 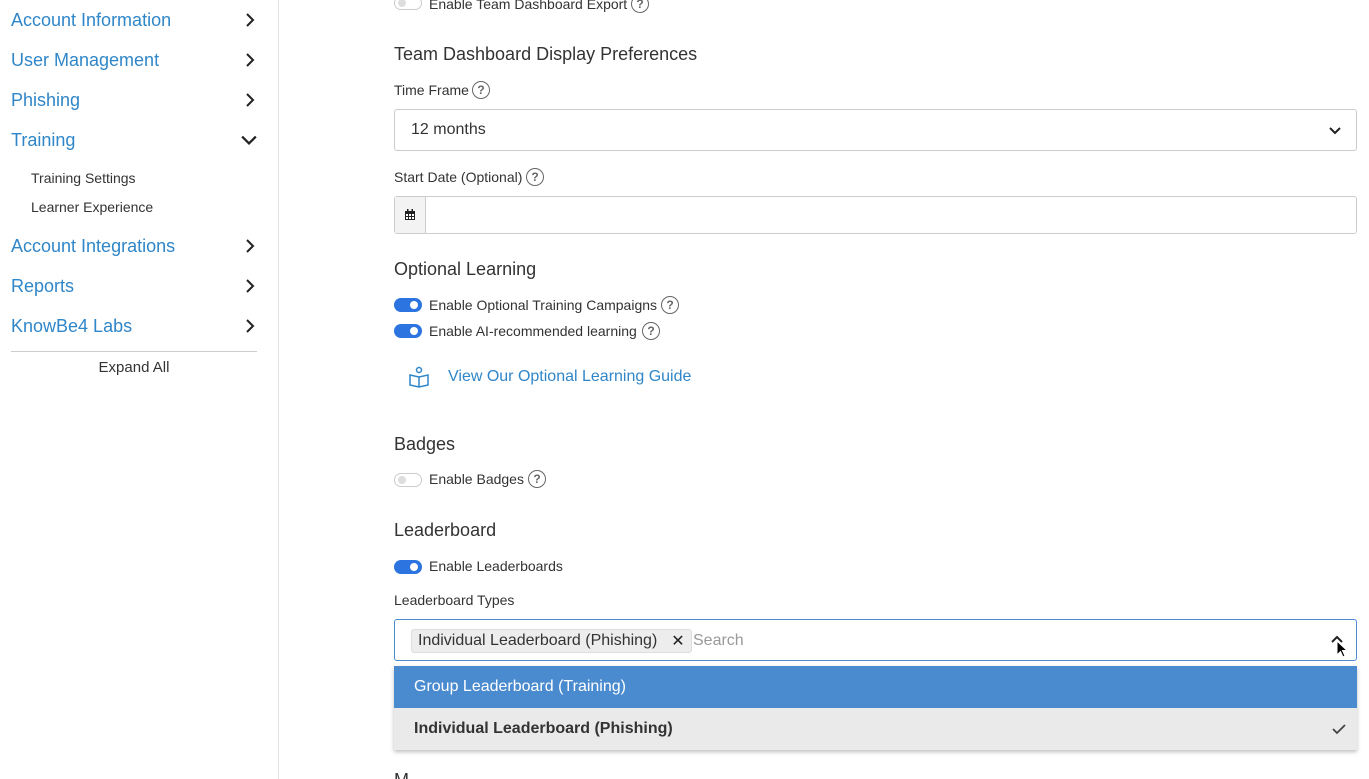 What do you see at coordinates (134, 326) in the screenshot?
I see `sidebar-item-knowbe4-labs: KnowBe4 Labs` at bounding box center [134, 326].